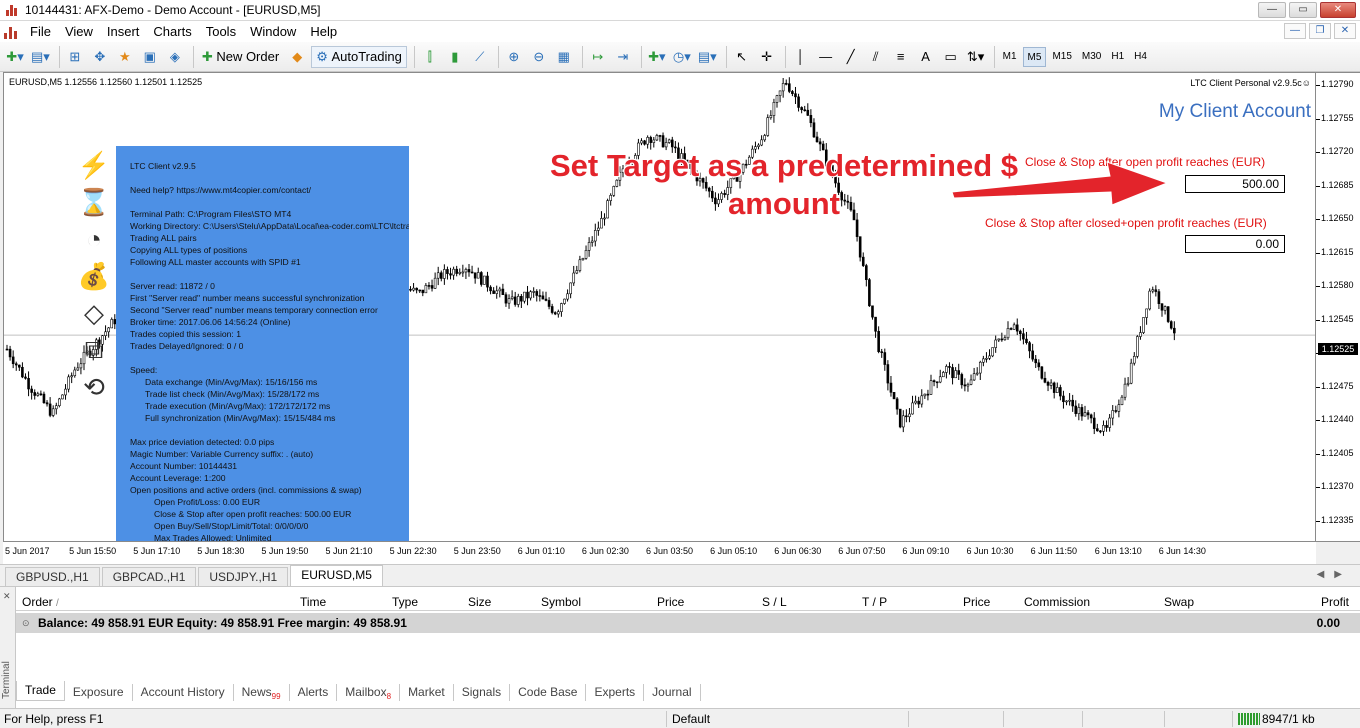  Describe the element at coordinates (221, 31) in the screenshot. I see `menu-tools: Tools` at that location.